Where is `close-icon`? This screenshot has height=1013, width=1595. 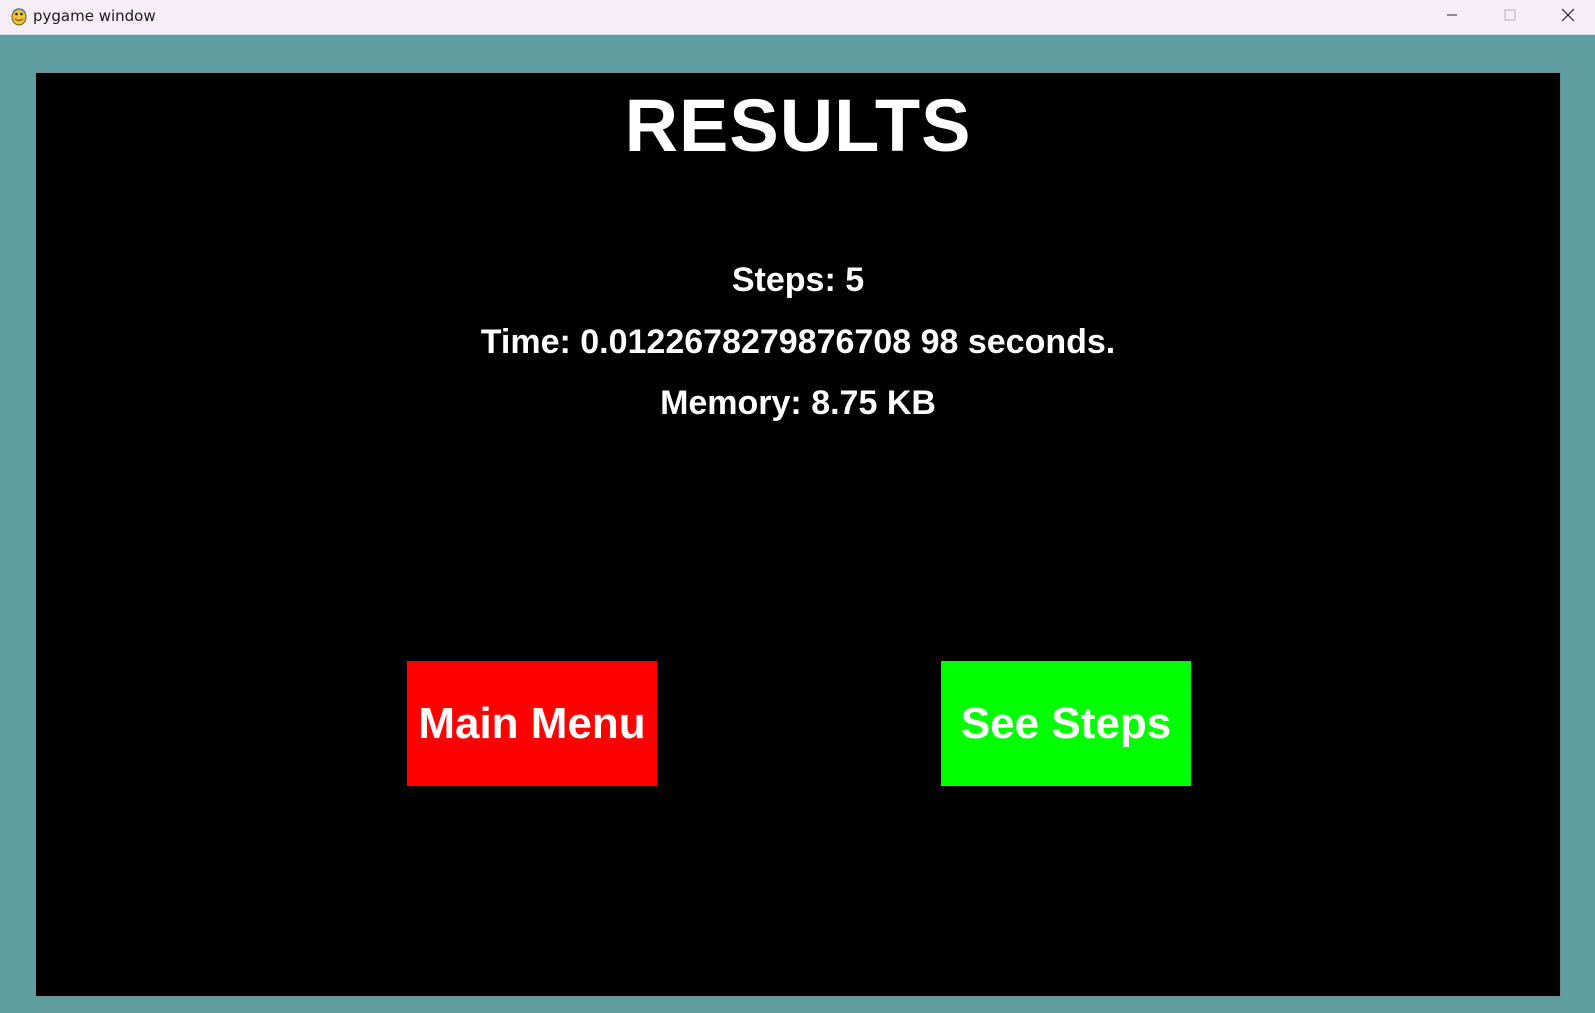 close-icon is located at coordinates (1568, 17).